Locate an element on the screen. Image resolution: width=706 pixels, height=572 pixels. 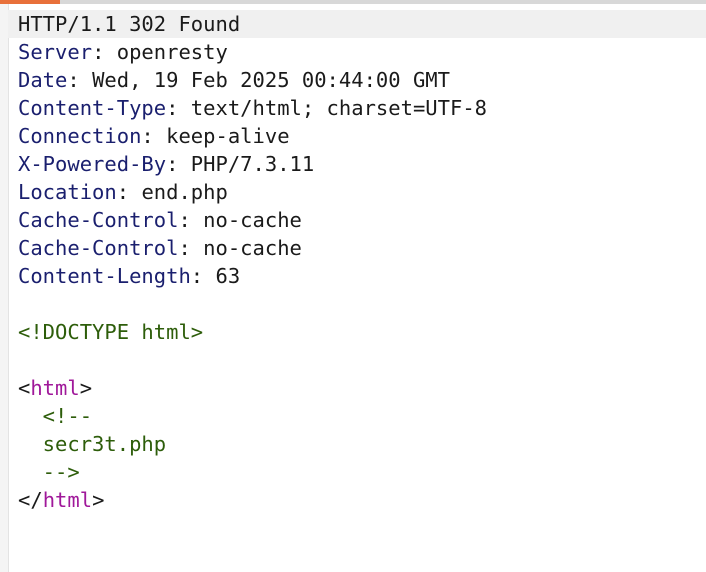
header-line-content-type: Content-Type: text/html; charset=UTF-8 is located at coordinates (362, 108).